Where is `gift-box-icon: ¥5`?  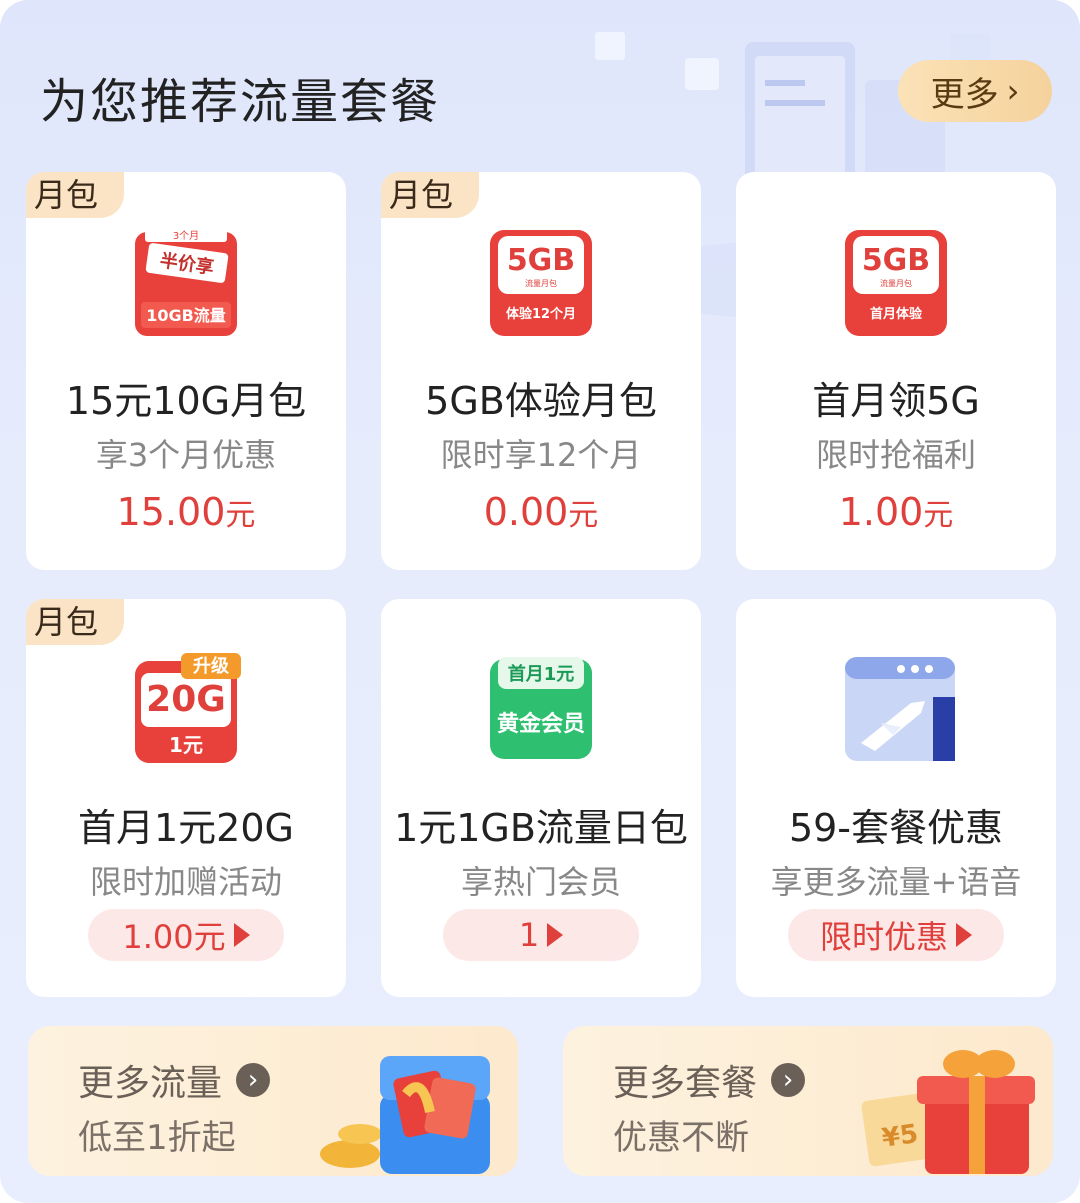 gift-box-icon: ¥5 is located at coordinates (948, 1112).